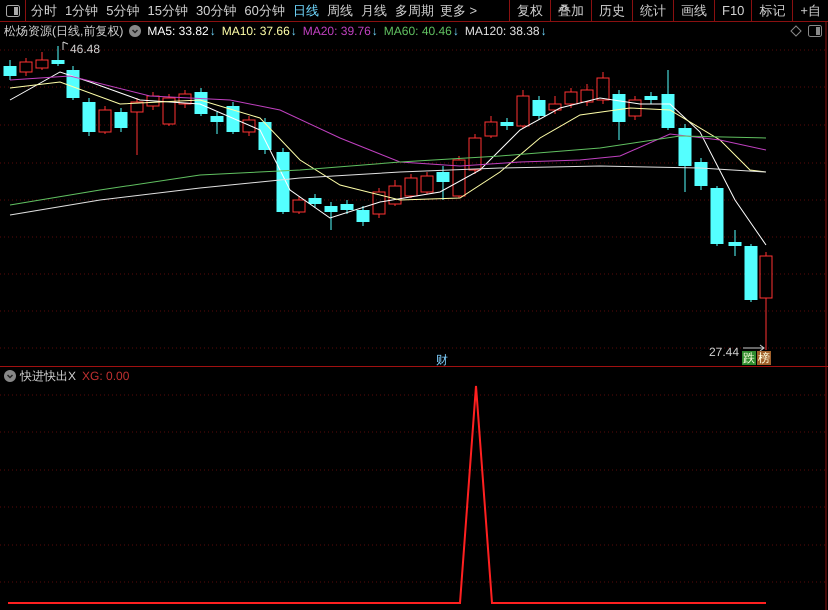  I want to click on toolbar-button: 画线, so click(693, 10).